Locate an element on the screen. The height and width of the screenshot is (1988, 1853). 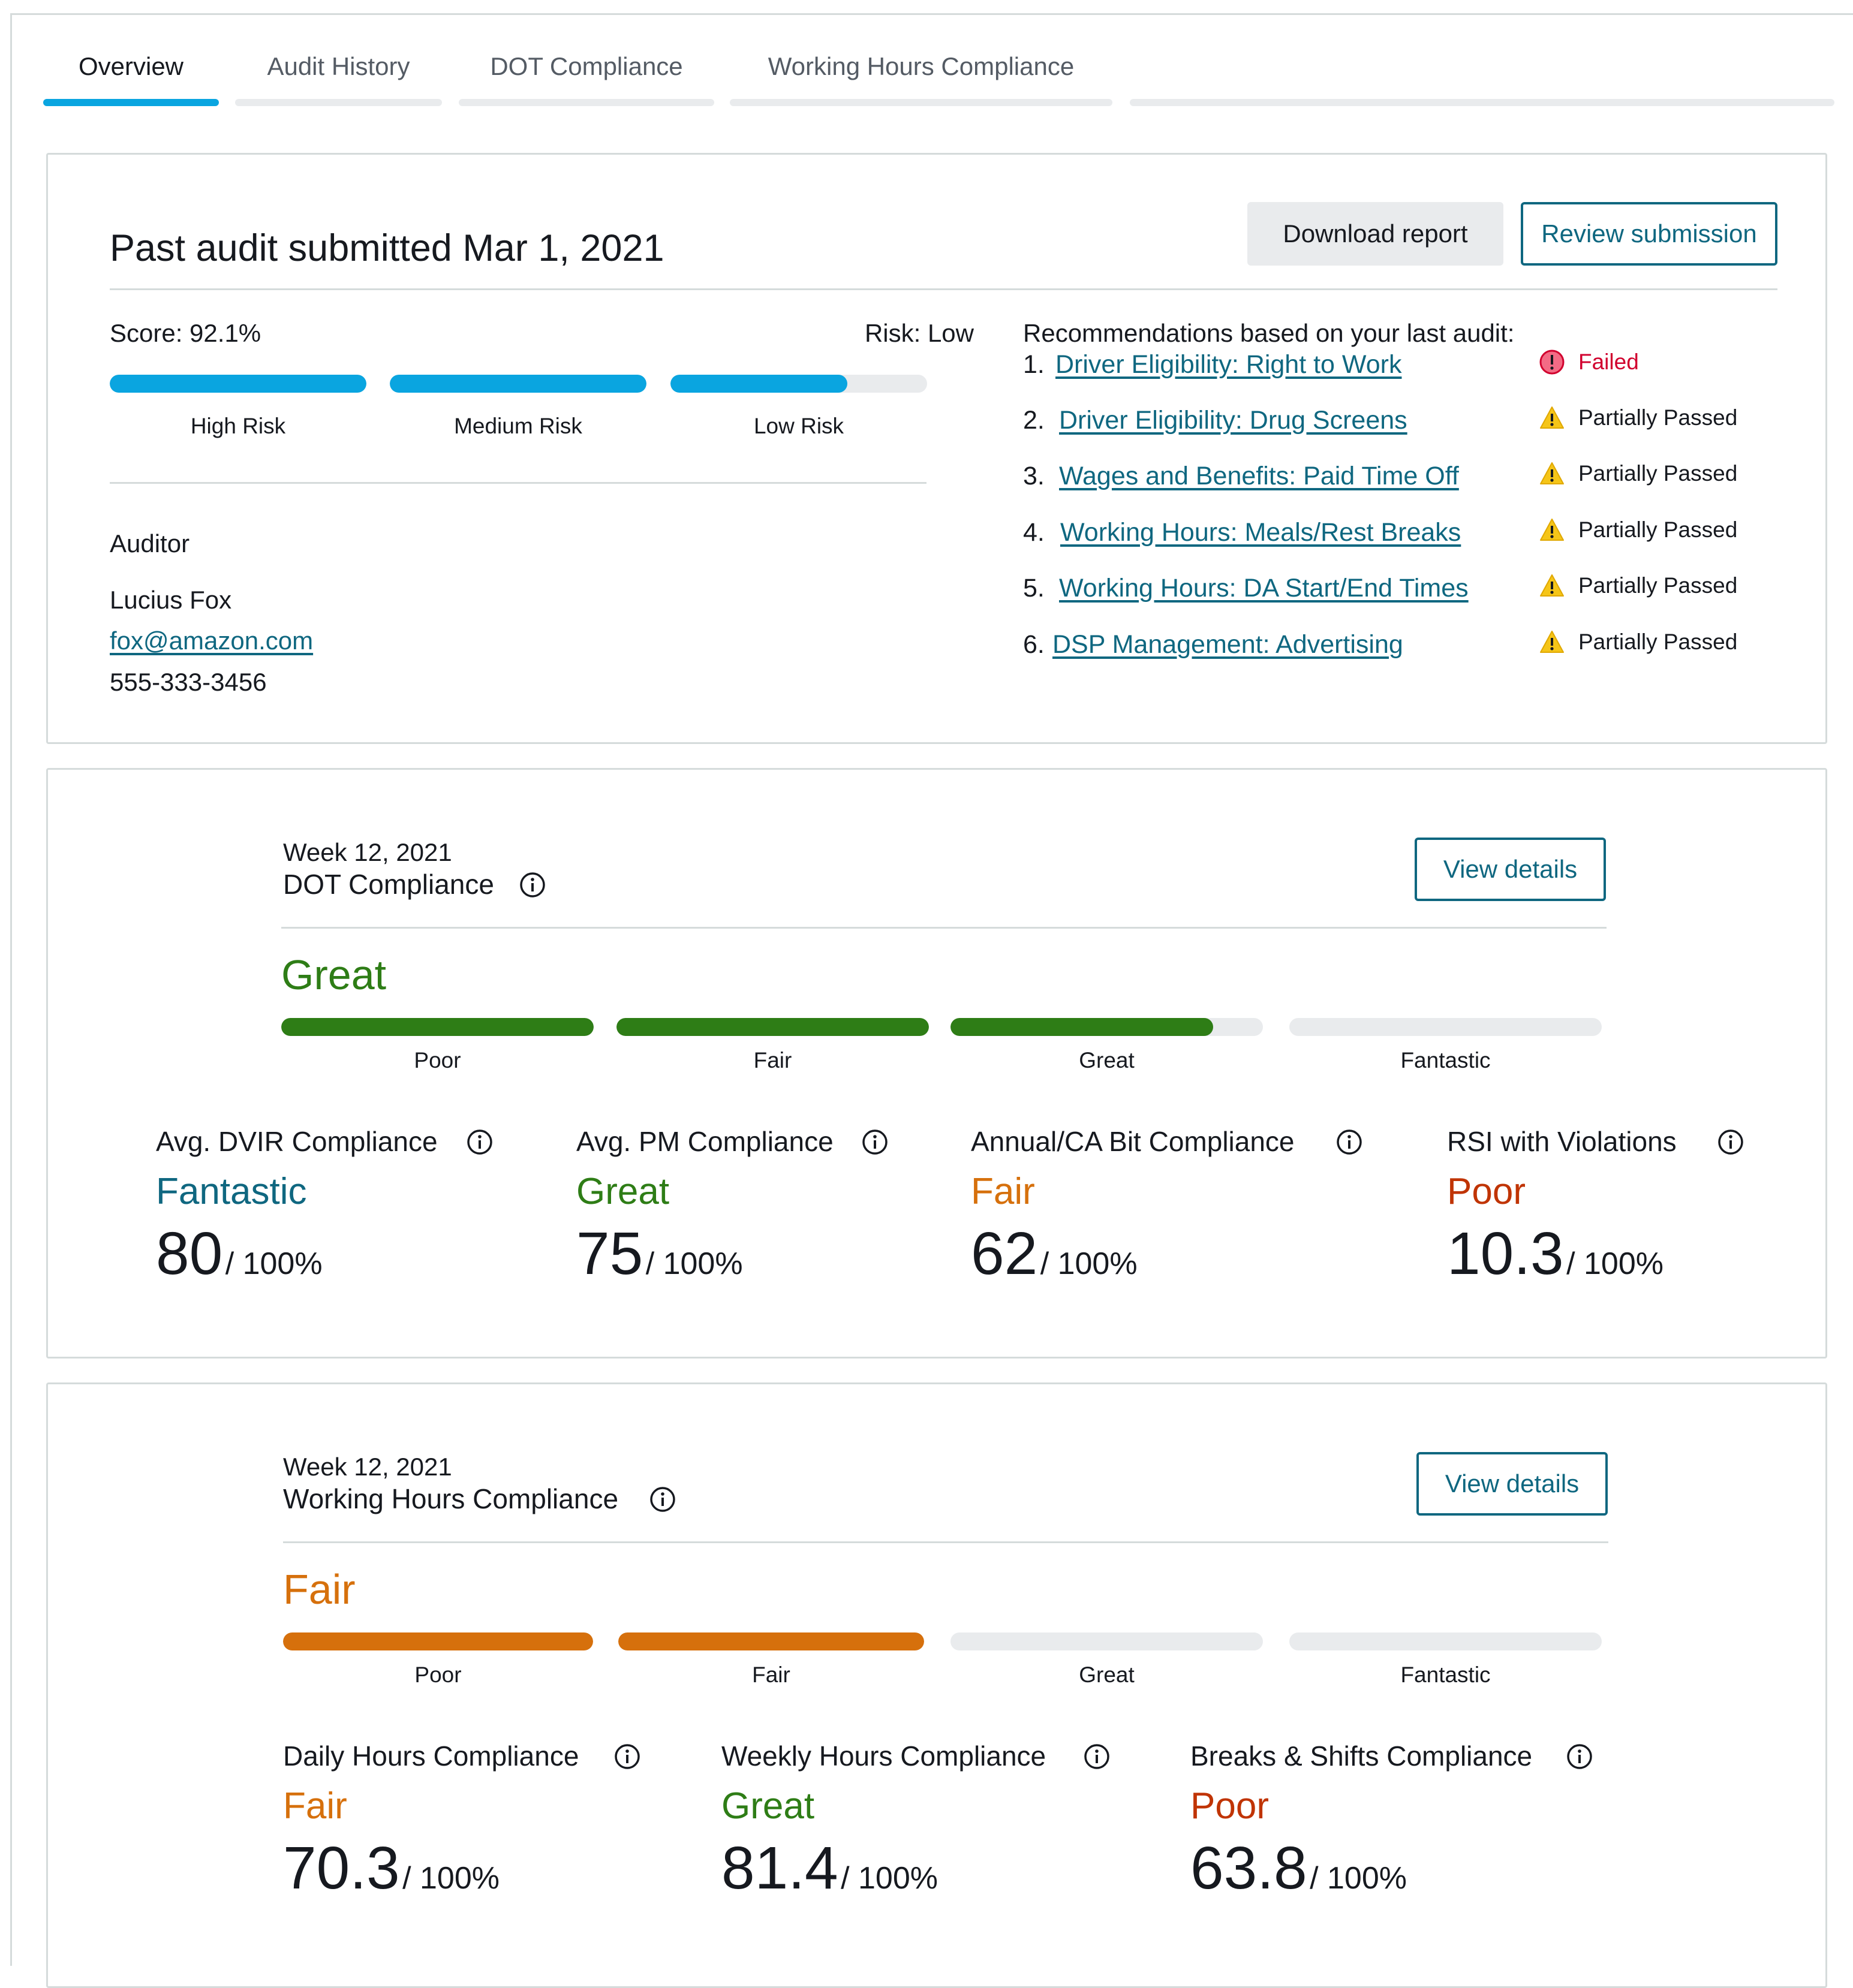
dot-metric-value: 75 / 100% is located at coordinates (660, 1253).